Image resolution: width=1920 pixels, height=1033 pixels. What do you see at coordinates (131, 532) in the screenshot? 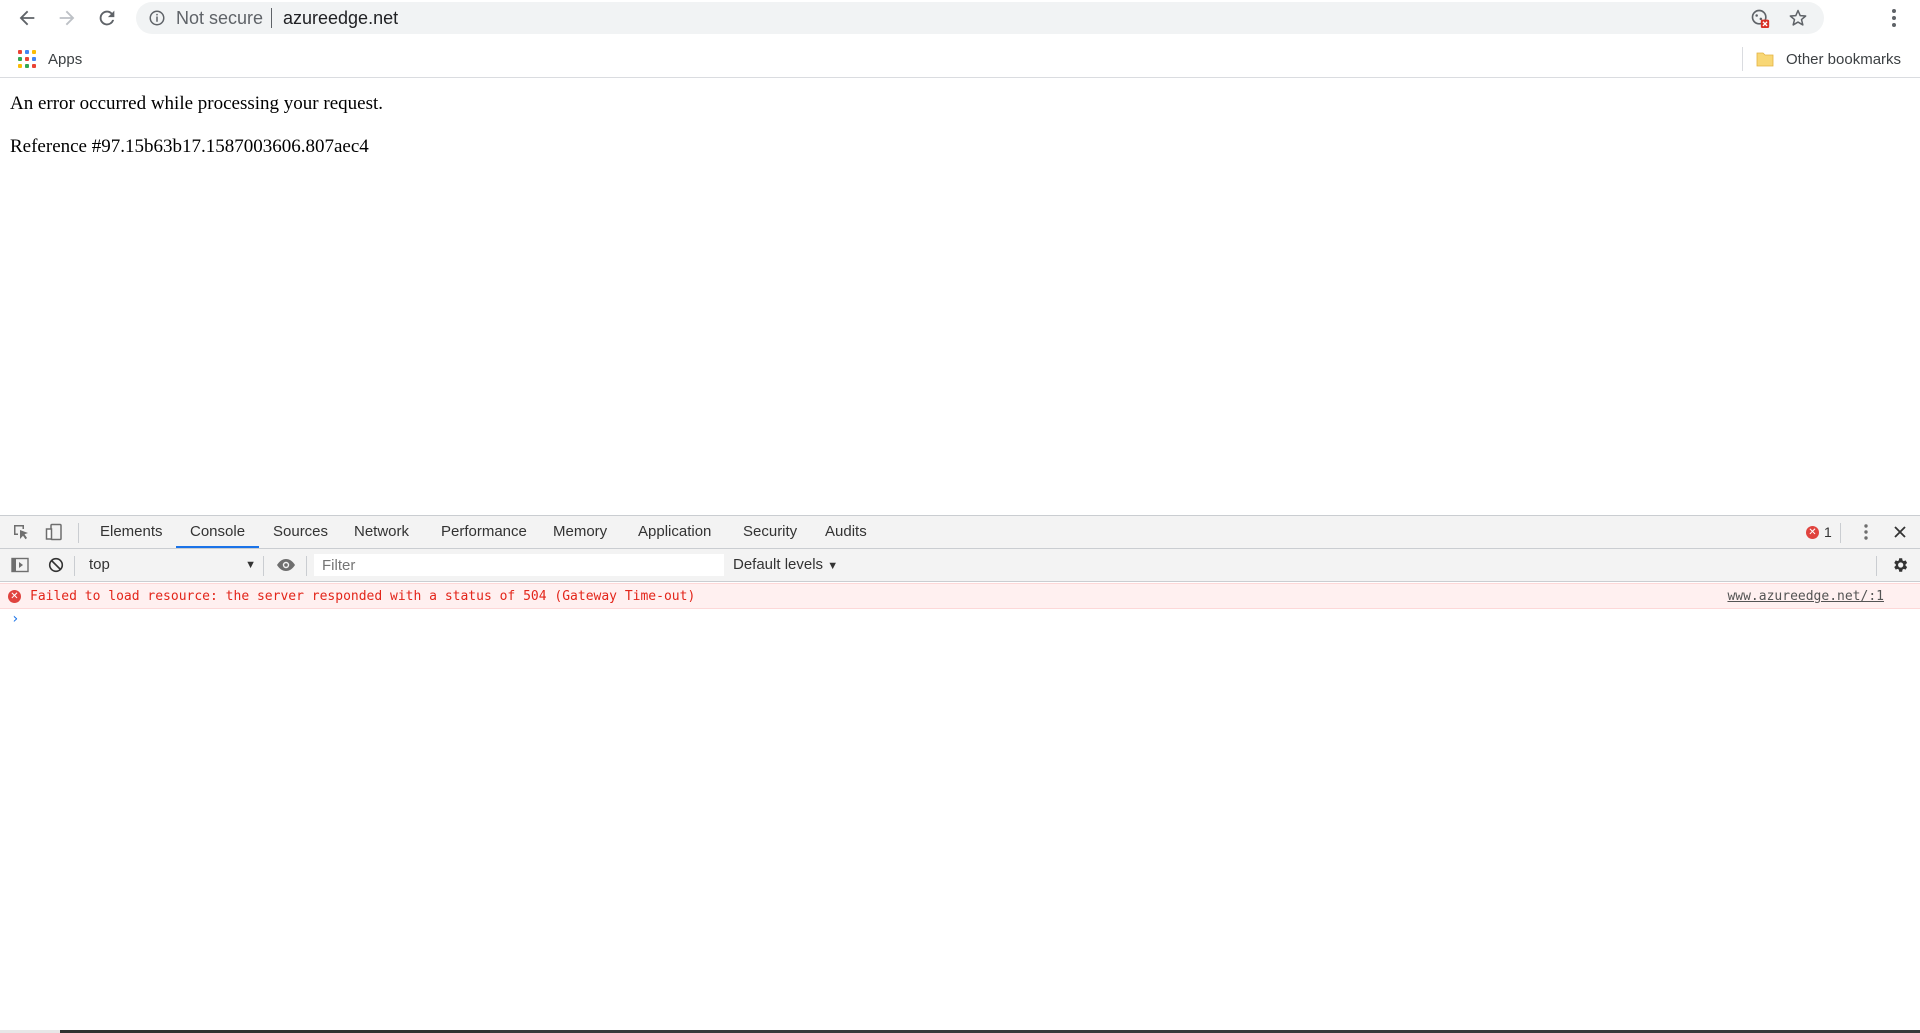
I see `tab-elements: Elements` at bounding box center [131, 532].